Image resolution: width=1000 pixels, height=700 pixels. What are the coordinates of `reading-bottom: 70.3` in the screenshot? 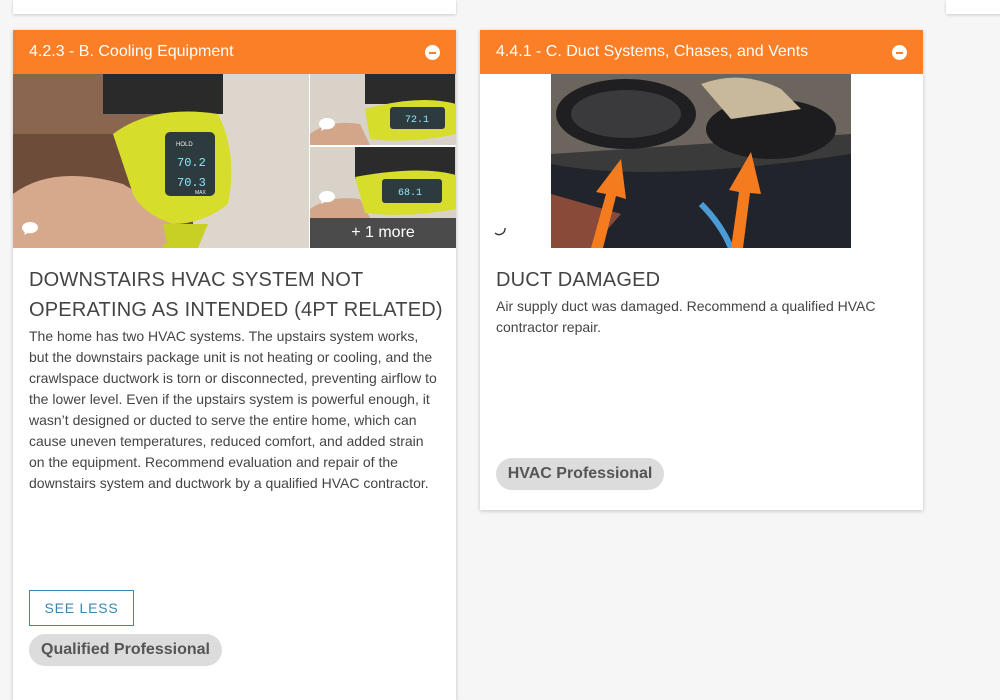 It's located at (191, 183).